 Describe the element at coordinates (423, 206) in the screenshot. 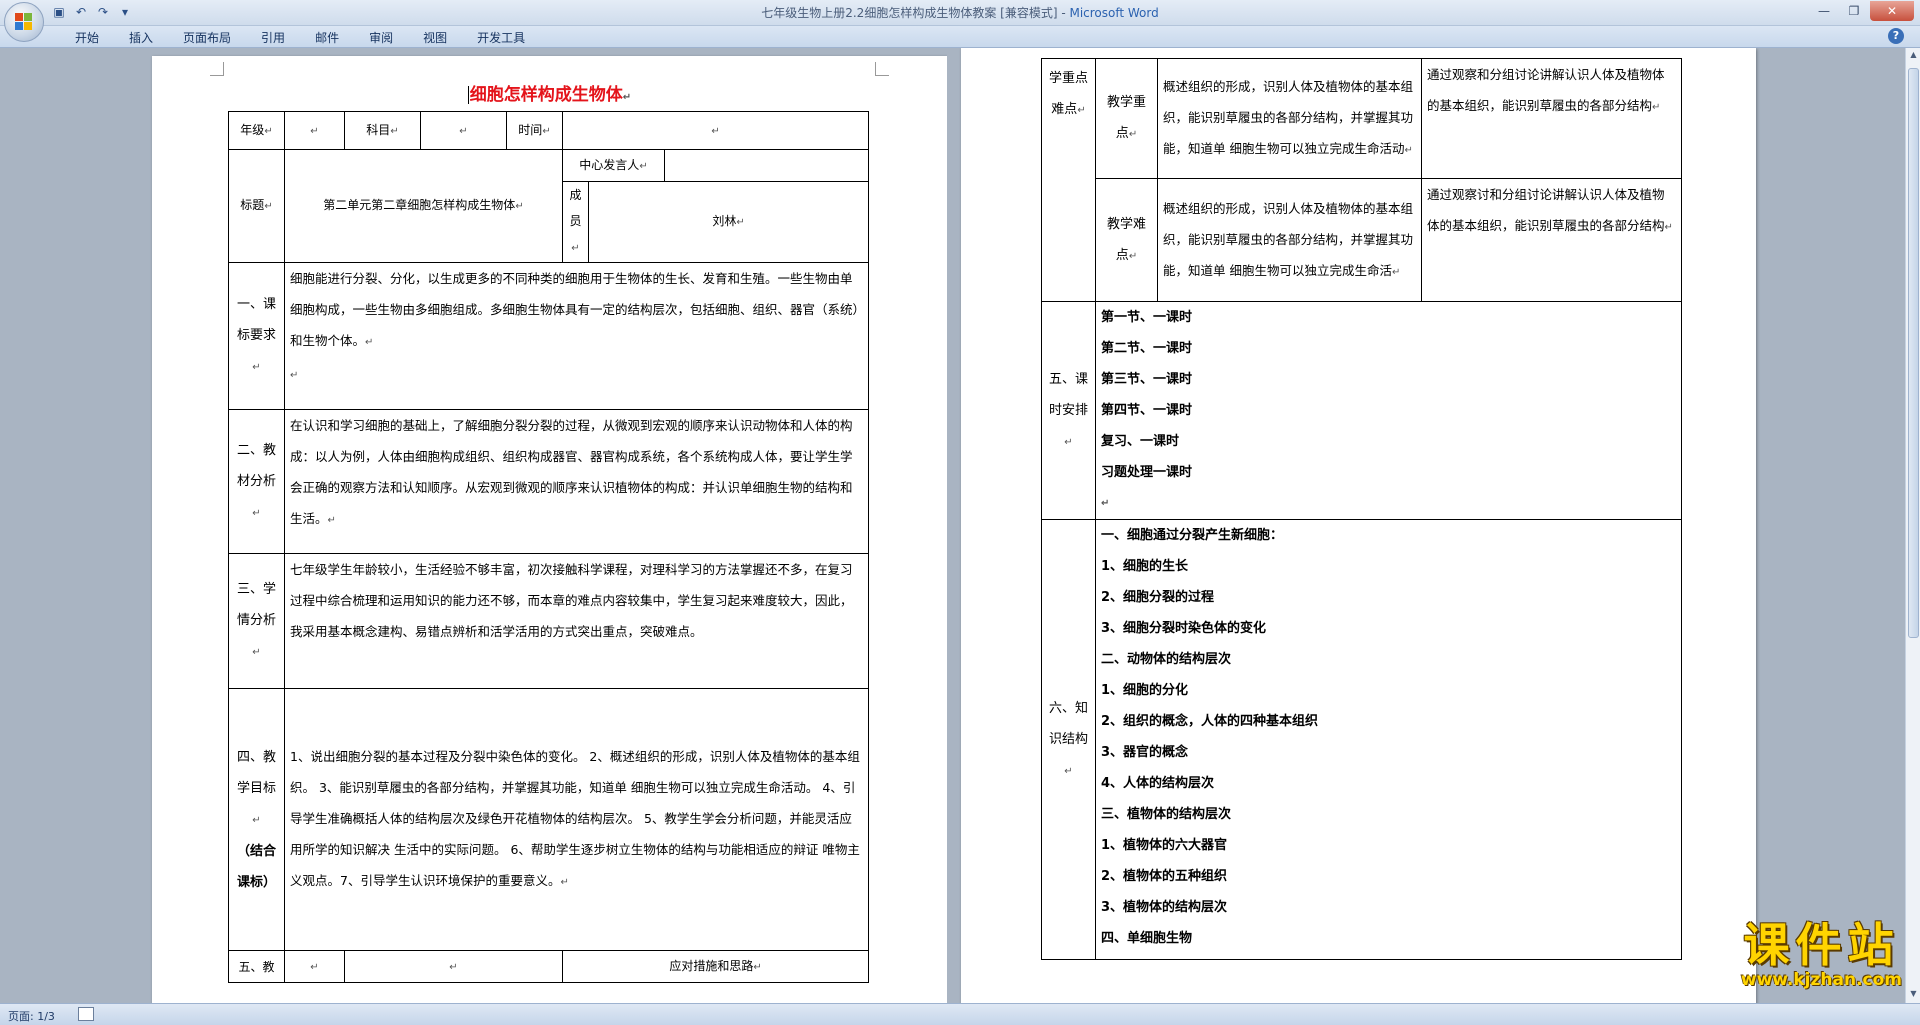

I see `topic-value: 第二单元第二章细胞怎样构成生物体↵` at that location.